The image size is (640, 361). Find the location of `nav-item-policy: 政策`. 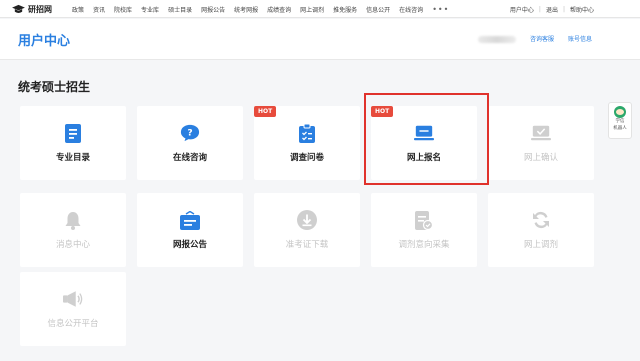

nav-item-policy: 政策 is located at coordinates (78, 9).